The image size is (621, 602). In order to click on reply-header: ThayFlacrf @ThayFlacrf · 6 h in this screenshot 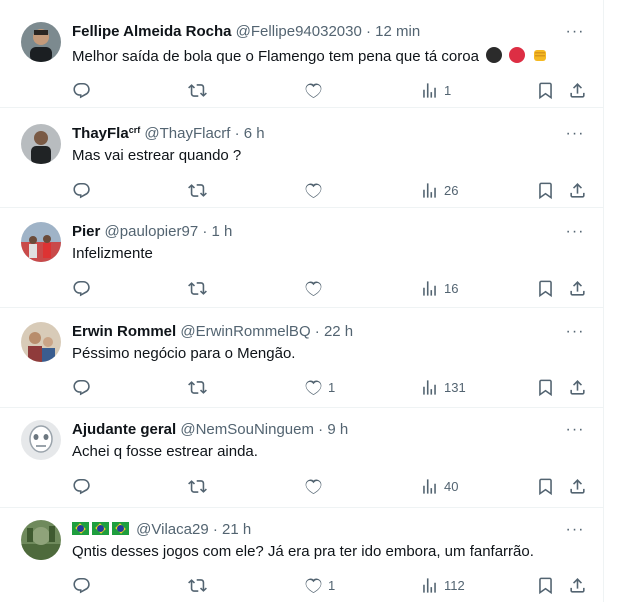, I will do `click(317, 134)`.